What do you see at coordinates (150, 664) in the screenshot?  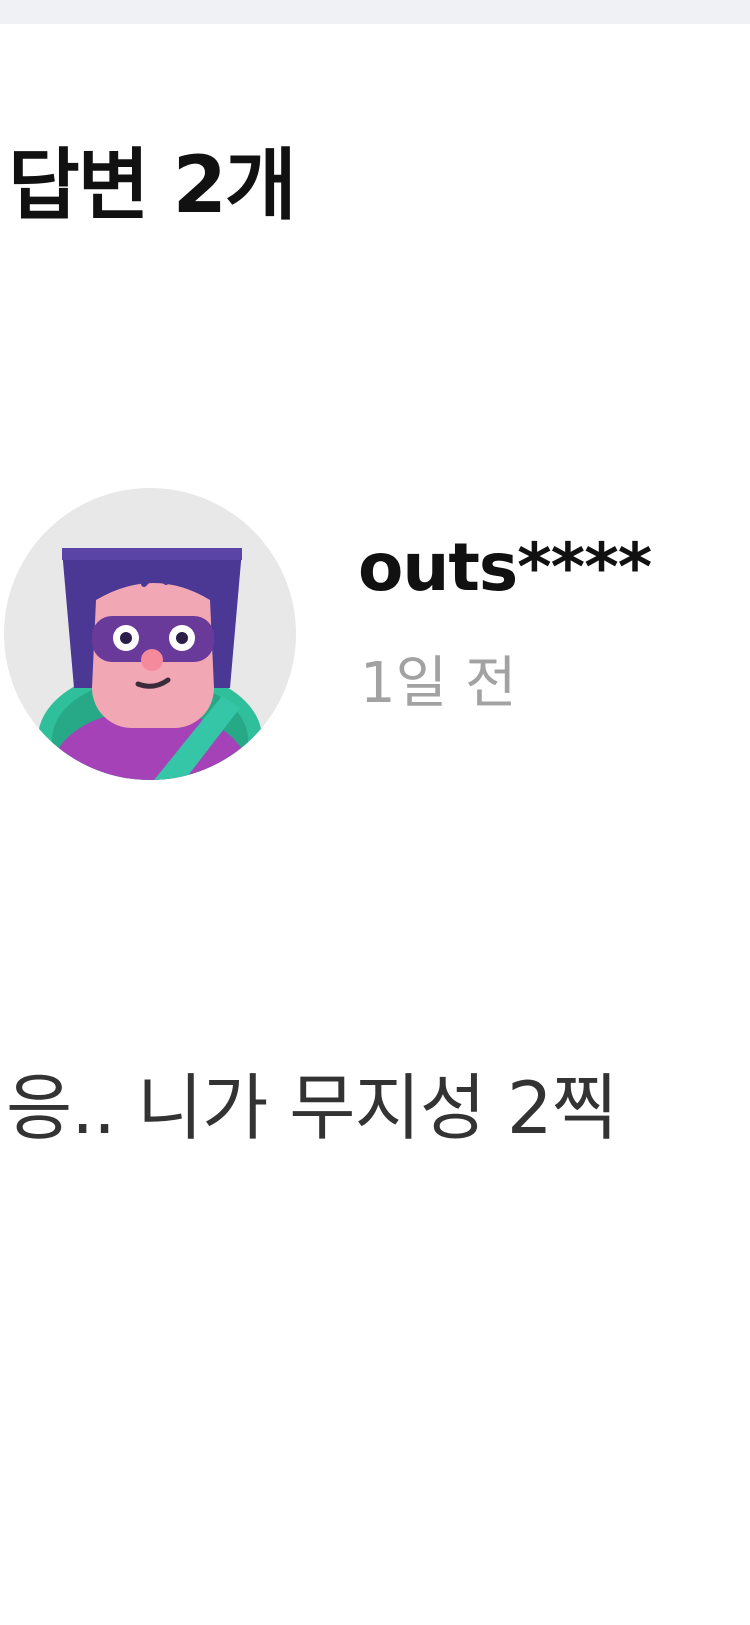 I see `masked-hero-avatar-icon` at bounding box center [150, 664].